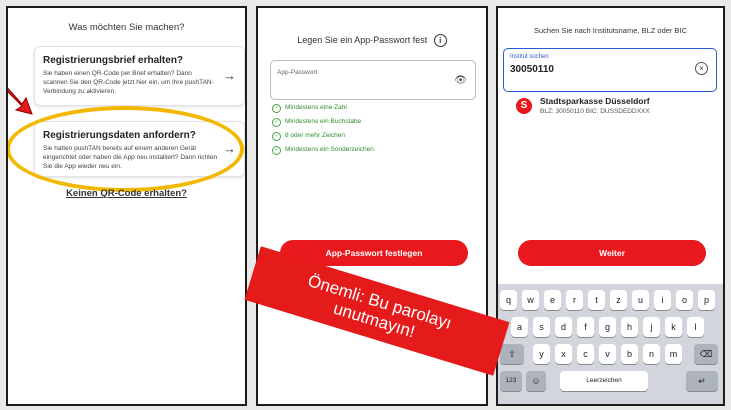 The width and height of the screenshot is (731, 410). I want to click on key: d, so click(563, 327).